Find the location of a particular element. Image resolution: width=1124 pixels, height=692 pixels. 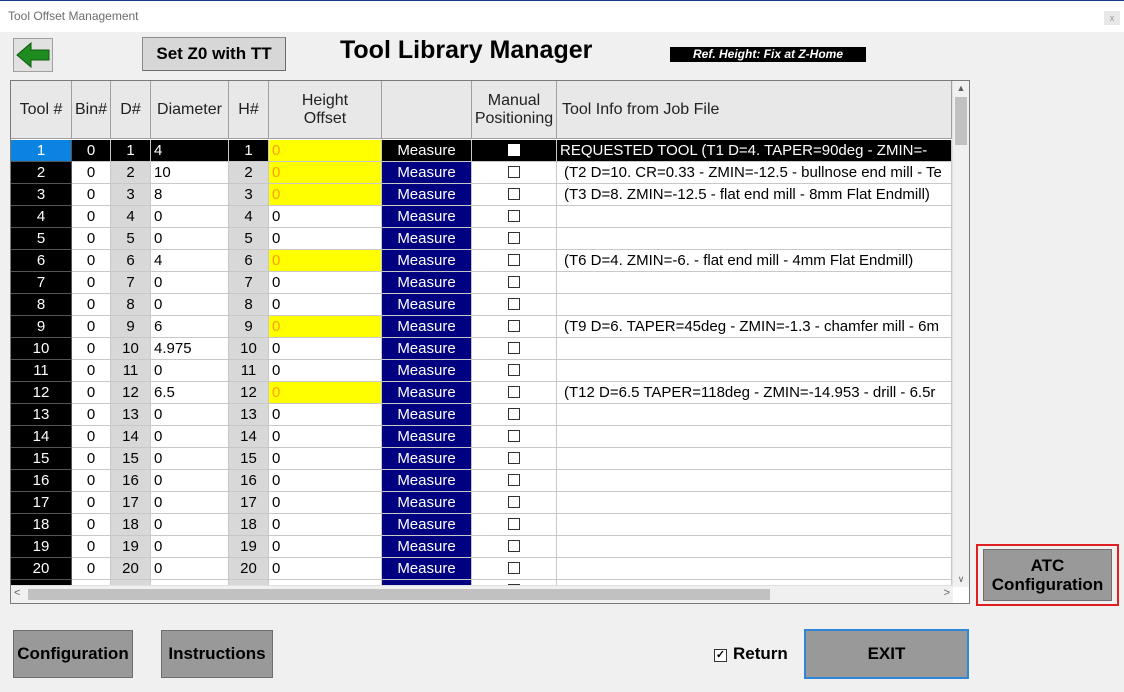

table-row: 18 0 18 0 18 0 Measure is located at coordinates (481, 525).